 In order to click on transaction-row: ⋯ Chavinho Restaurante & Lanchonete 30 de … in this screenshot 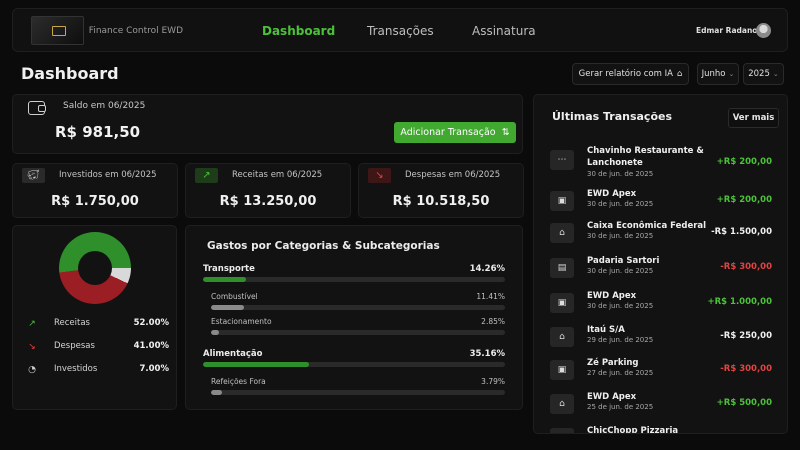, I will do `click(661, 161)`.